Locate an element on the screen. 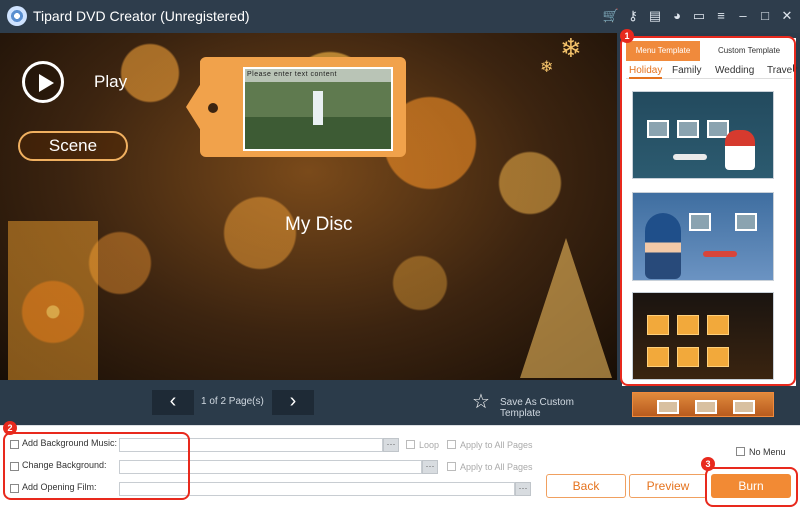 Image resolution: width=800 pixels, height=511 pixels. apply-all-music-option: Apply to All Pages is located at coordinates (490, 445).